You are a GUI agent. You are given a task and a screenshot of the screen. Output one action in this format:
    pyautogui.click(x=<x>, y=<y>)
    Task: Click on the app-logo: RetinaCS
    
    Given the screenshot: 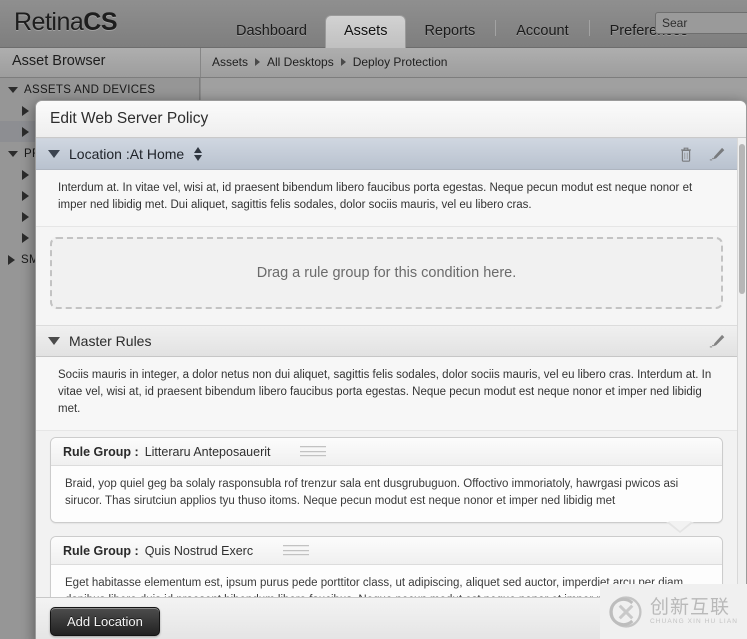 What is the action you would take?
    pyautogui.click(x=65, y=22)
    